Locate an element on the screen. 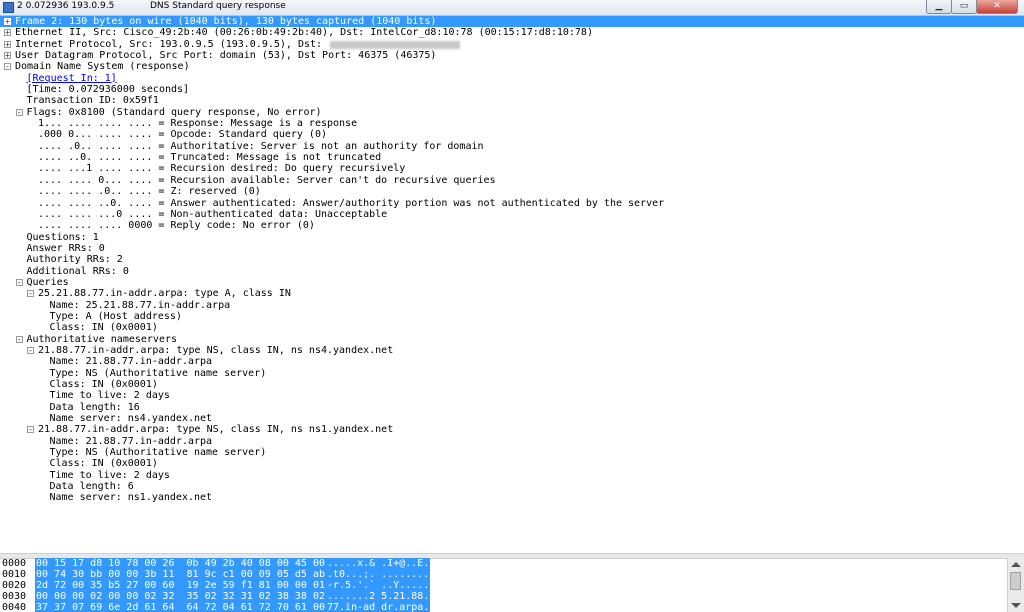 The height and width of the screenshot is (612, 1024). tree-label: Name: 21.88.77.in-addr.arpa is located at coordinates (131, 362).